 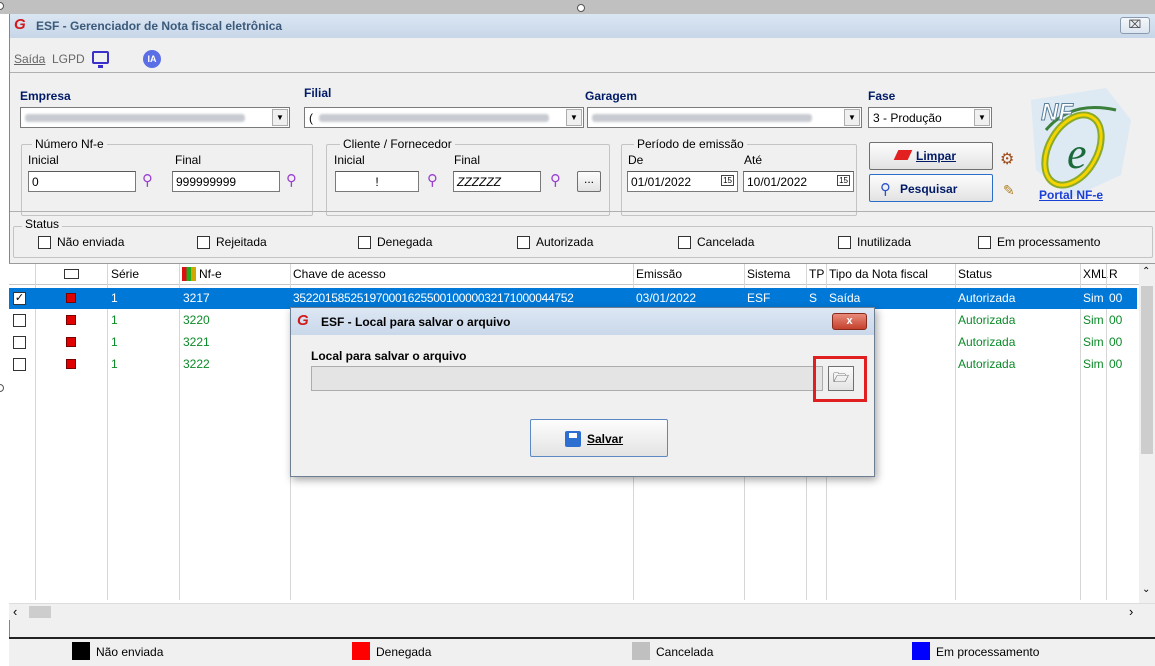 What do you see at coordinates (68, 59) in the screenshot?
I see `menu-lgpd: LGPD` at bounding box center [68, 59].